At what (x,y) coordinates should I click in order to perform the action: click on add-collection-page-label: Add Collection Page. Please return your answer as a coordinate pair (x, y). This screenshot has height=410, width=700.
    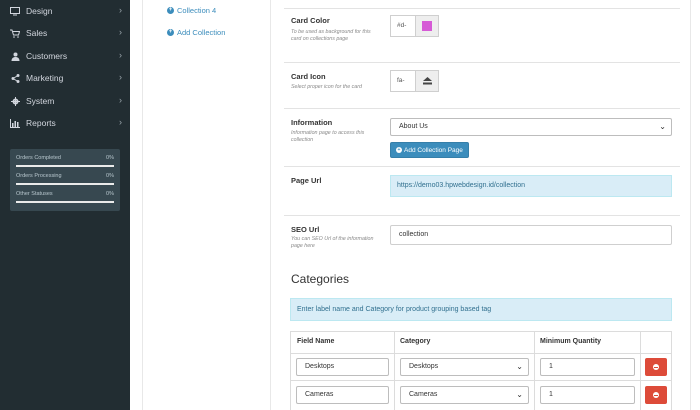
    Looking at the image, I should click on (433, 150).